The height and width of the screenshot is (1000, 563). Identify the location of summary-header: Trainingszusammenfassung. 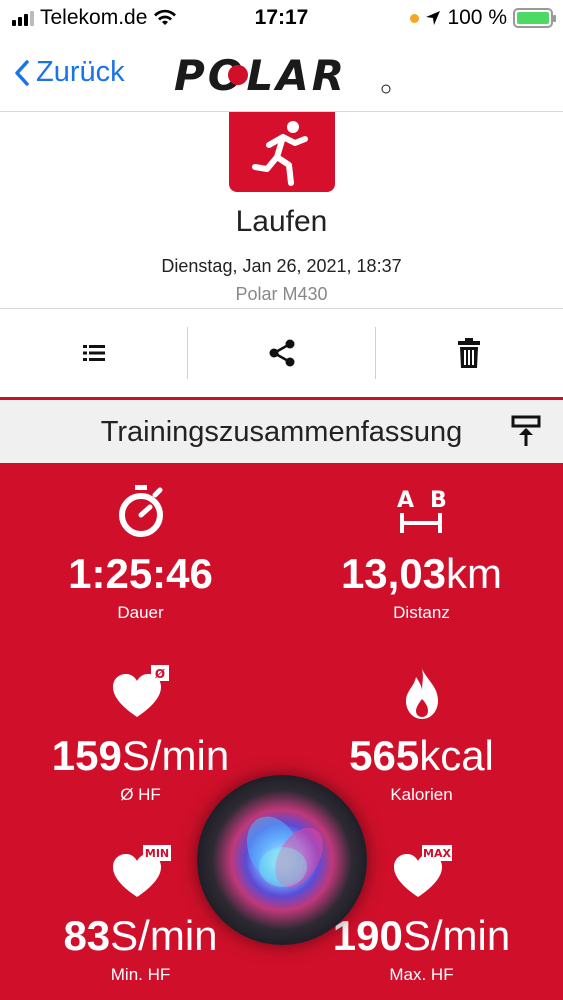
(281, 430).